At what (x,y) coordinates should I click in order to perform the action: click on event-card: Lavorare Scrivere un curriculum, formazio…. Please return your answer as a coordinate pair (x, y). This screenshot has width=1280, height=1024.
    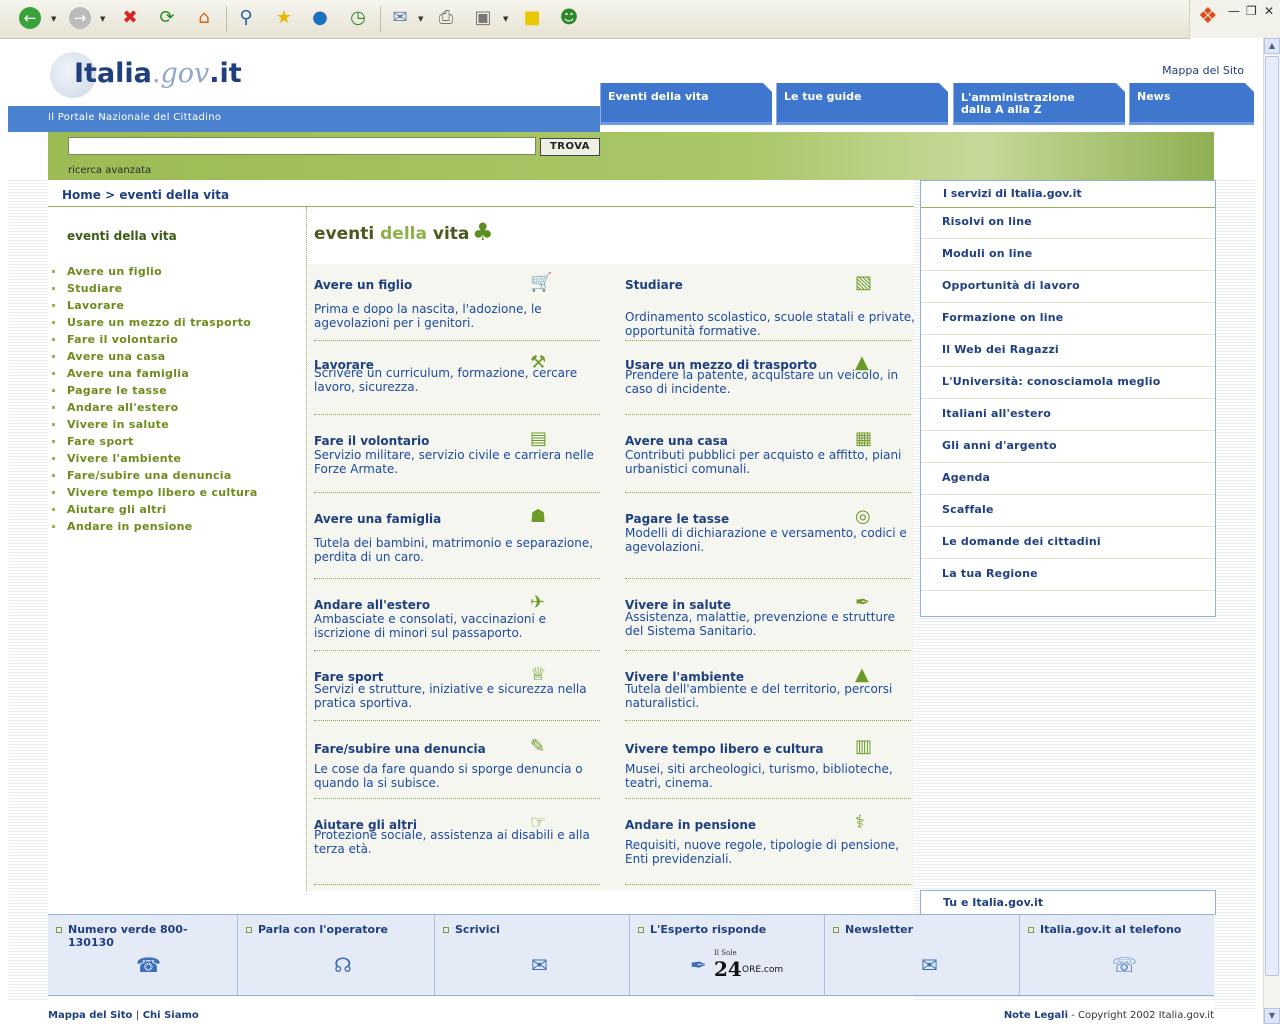
    Looking at the image, I should click on (454, 382).